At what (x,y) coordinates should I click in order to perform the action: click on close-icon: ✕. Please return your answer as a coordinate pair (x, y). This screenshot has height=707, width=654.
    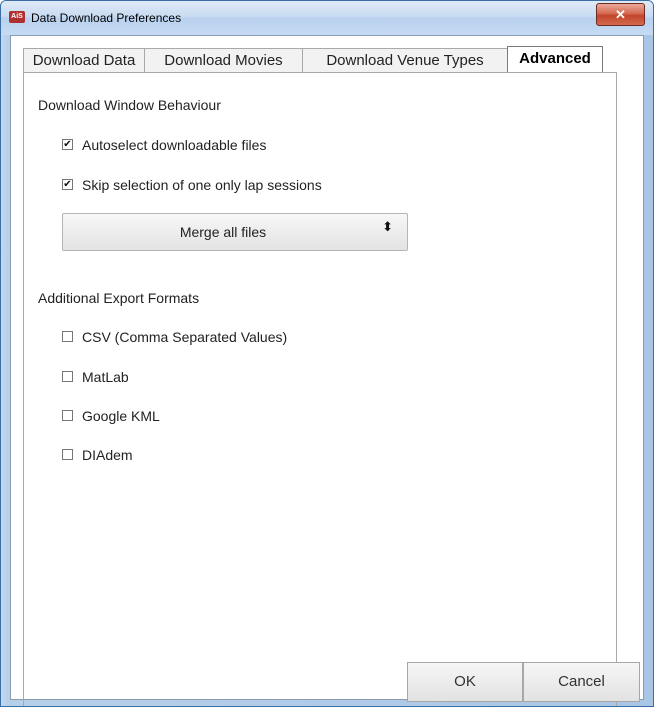
    Looking at the image, I should click on (620, 14).